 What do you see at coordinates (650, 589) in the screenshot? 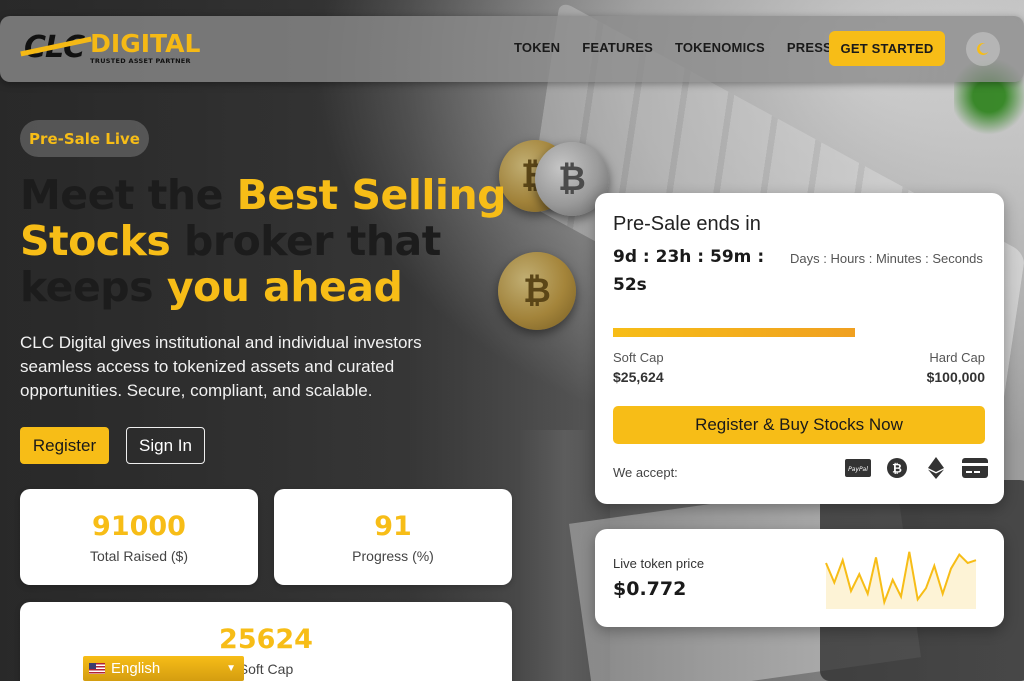
I see `live-price-value: $0.772` at bounding box center [650, 589].